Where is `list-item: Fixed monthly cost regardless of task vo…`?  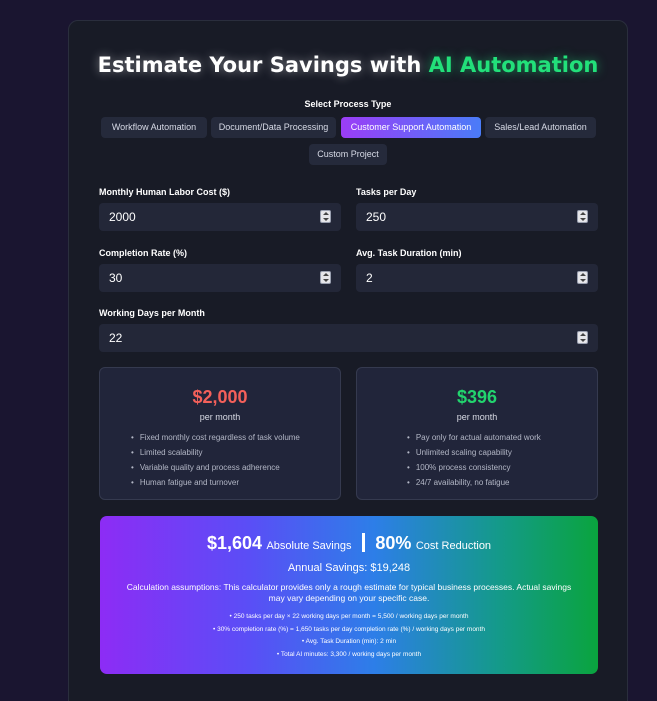
list-item: Fixed monthly cost regardless of task vo… is located at coordinates (215, 437).